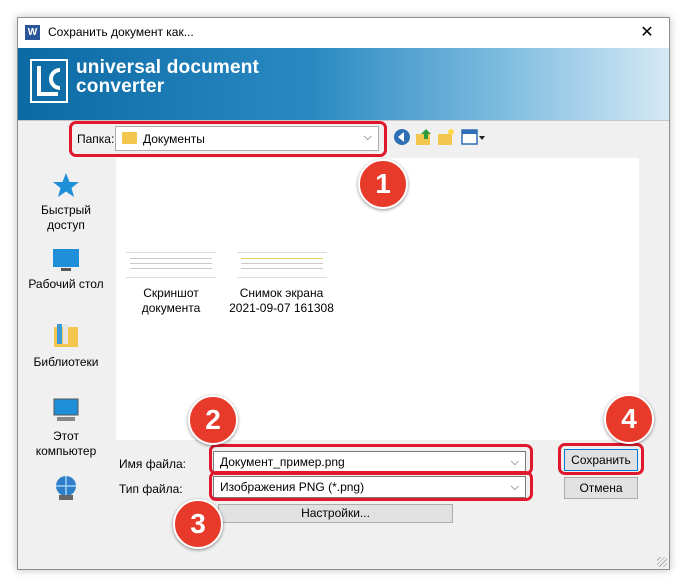 The image size is (685, 584). What do you see at coordinates (120, 86) in the screenshot?
I see `logo-line2: converter` at bounding box center [120, 86].